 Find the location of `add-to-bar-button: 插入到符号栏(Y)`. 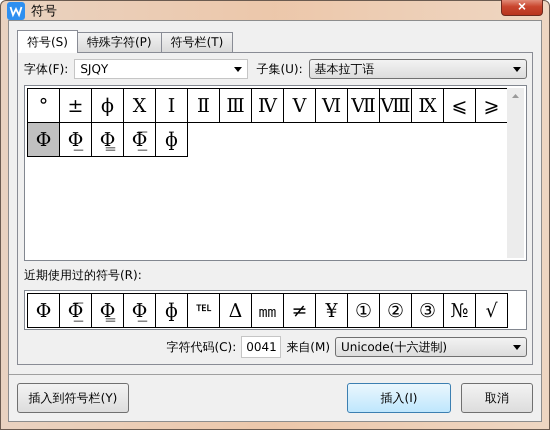

add-to-bar-button: 插入到符号栏(Y) is located at coordinates (73, 398).